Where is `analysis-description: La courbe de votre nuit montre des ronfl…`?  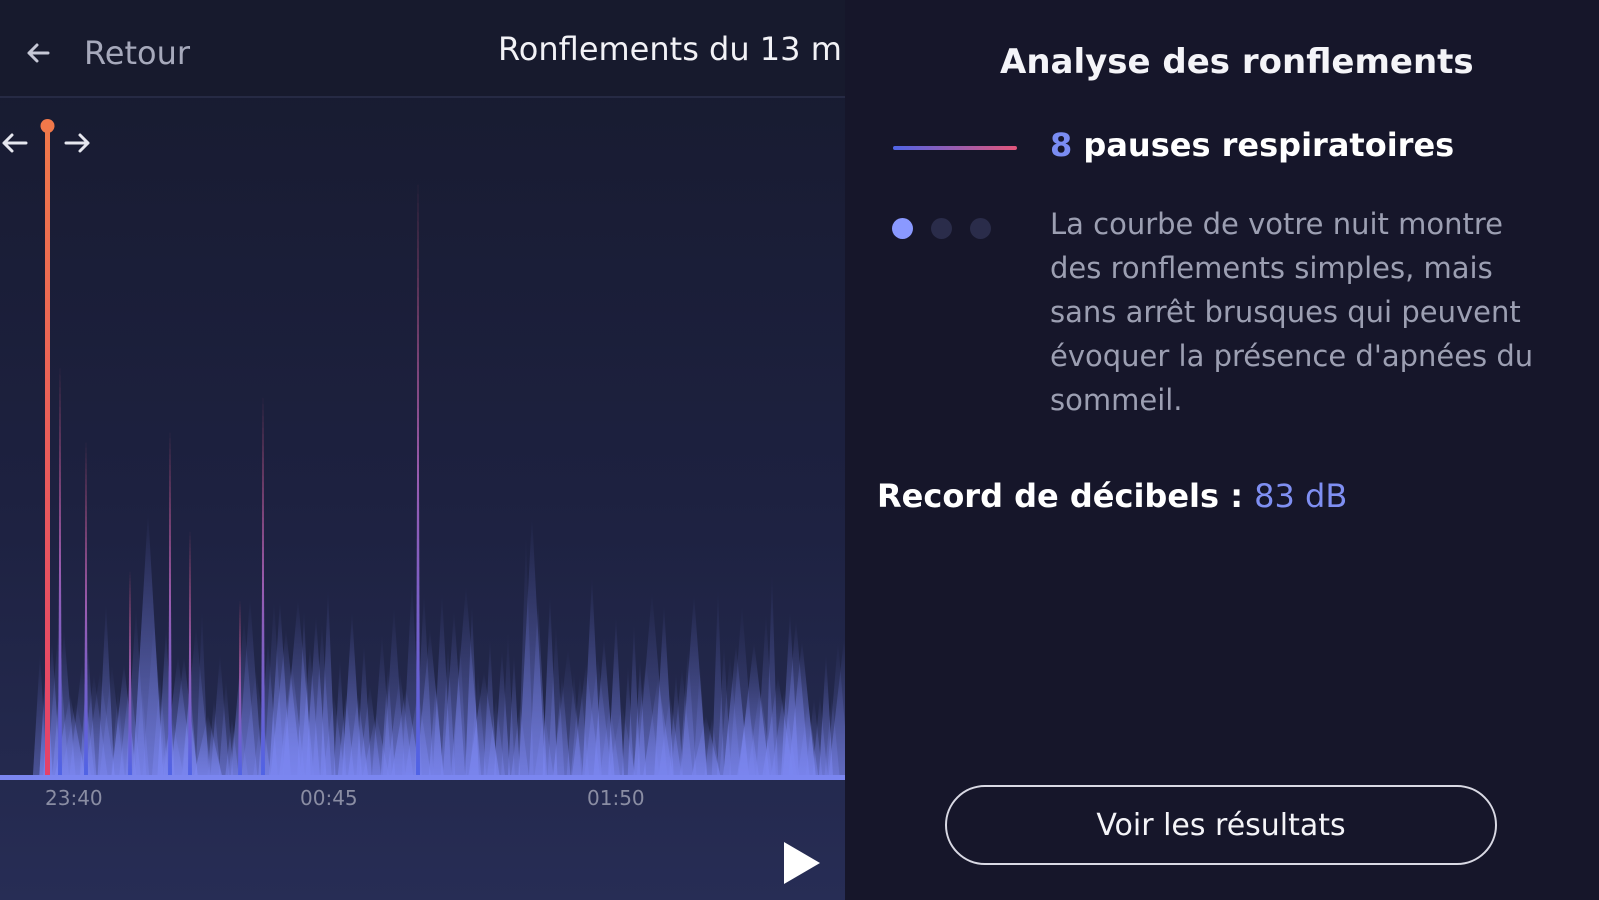 analysis-description: La courbe de votre nuit montre des ronfl… is located at coordinates (1292, 312).